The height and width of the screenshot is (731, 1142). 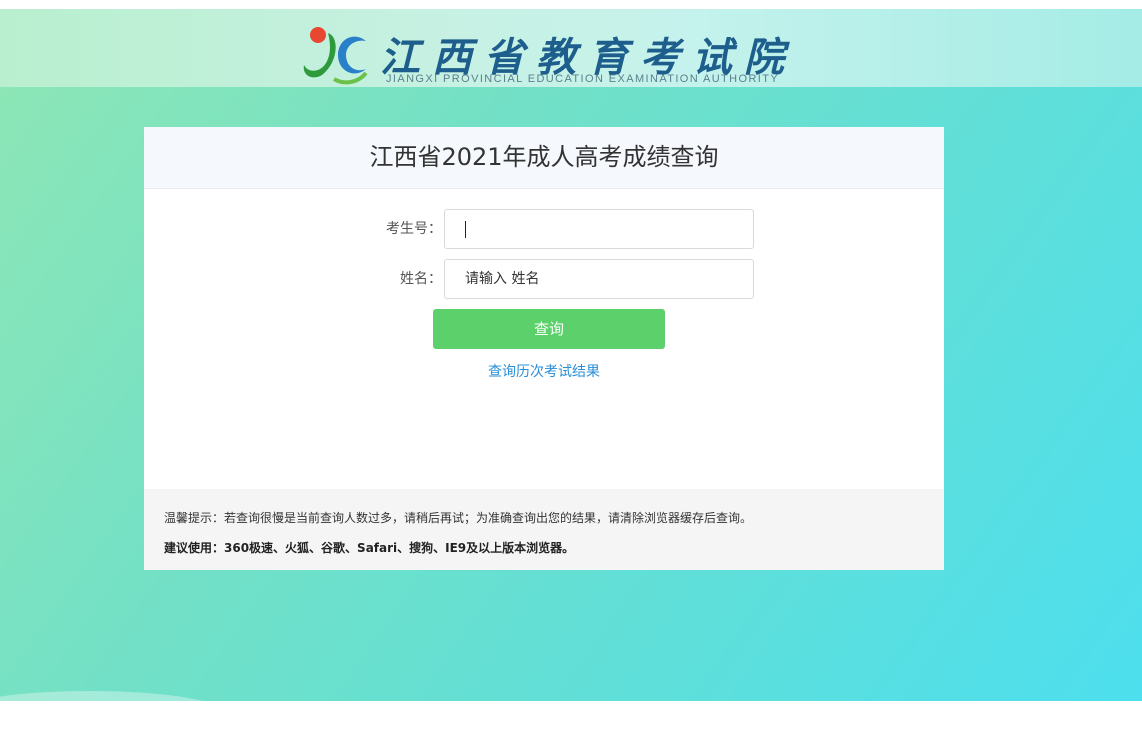 What do you see at coordinates (414, 229) in the screenshot?
I see `exam-no-label: 考生号：` at bounding box center [414, 229].